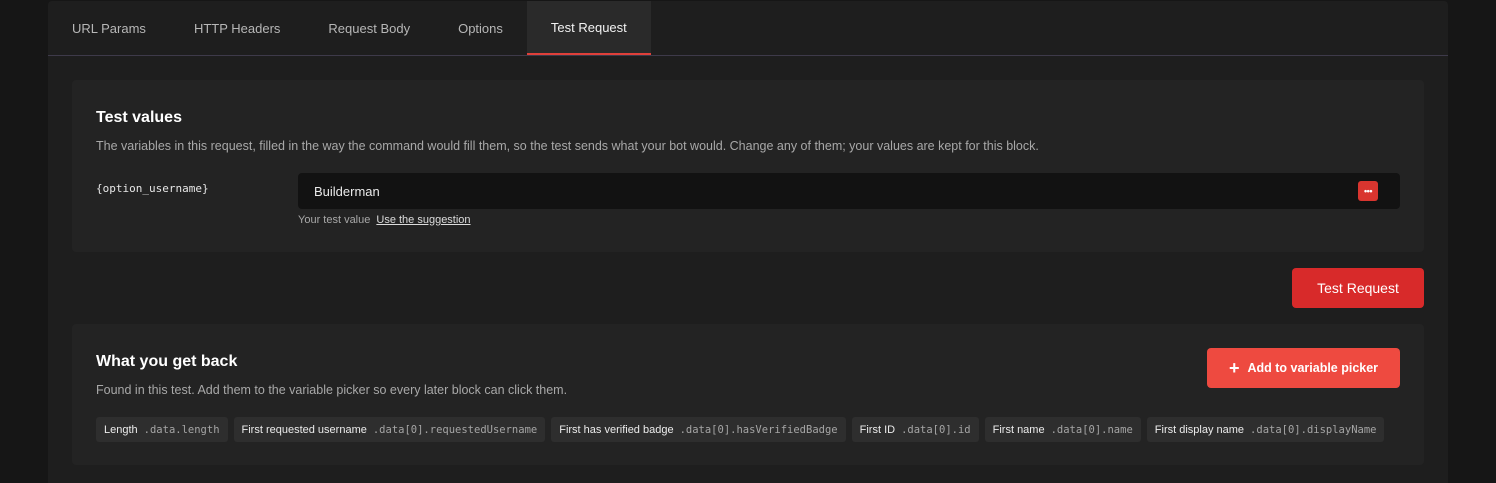  What do you see at coordinates (304, 429) in the screenshot?
I see `chip-label: First requested username` at bounding box center [304, 429].